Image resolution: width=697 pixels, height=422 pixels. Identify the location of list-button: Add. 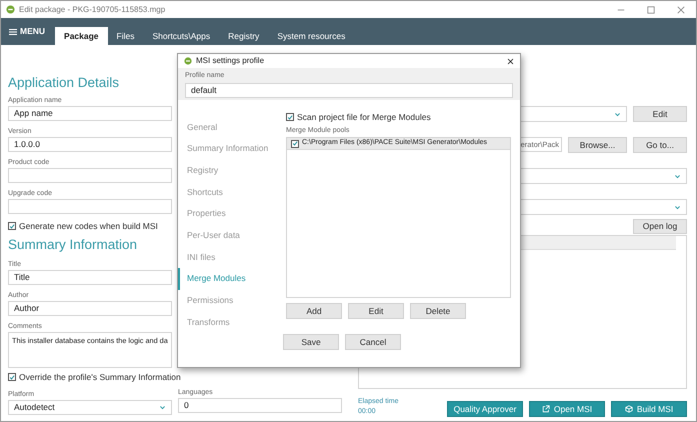
(314, 311).